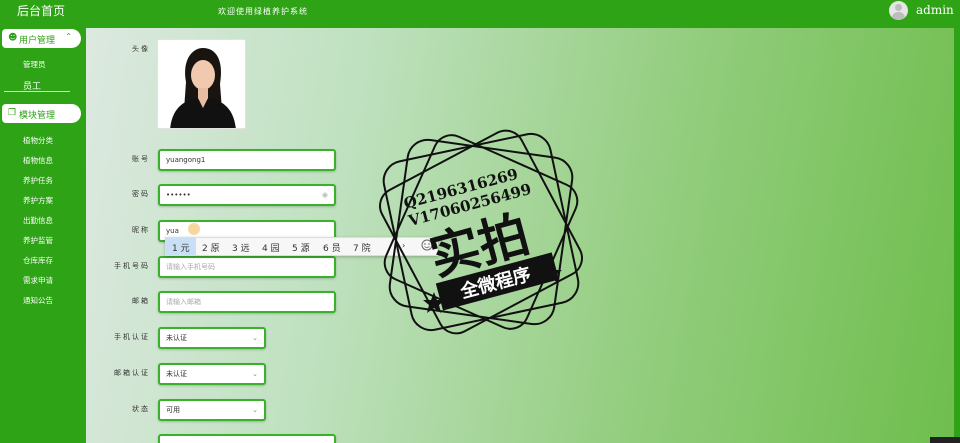 The image size is (960, 443). I want to click on sidebar-item-admin: 管理员, so click(39, 64).